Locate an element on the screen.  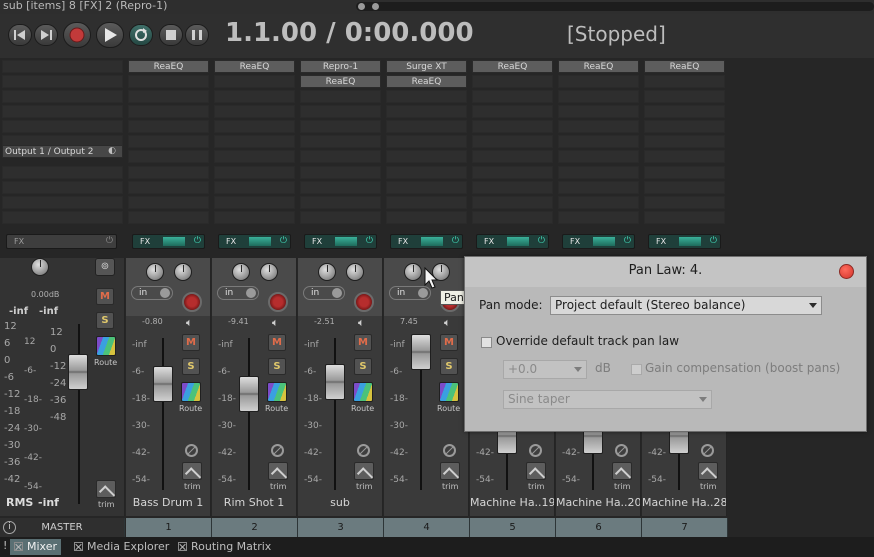
volume-readout: -9.41 is located at coordinates (238, 321).